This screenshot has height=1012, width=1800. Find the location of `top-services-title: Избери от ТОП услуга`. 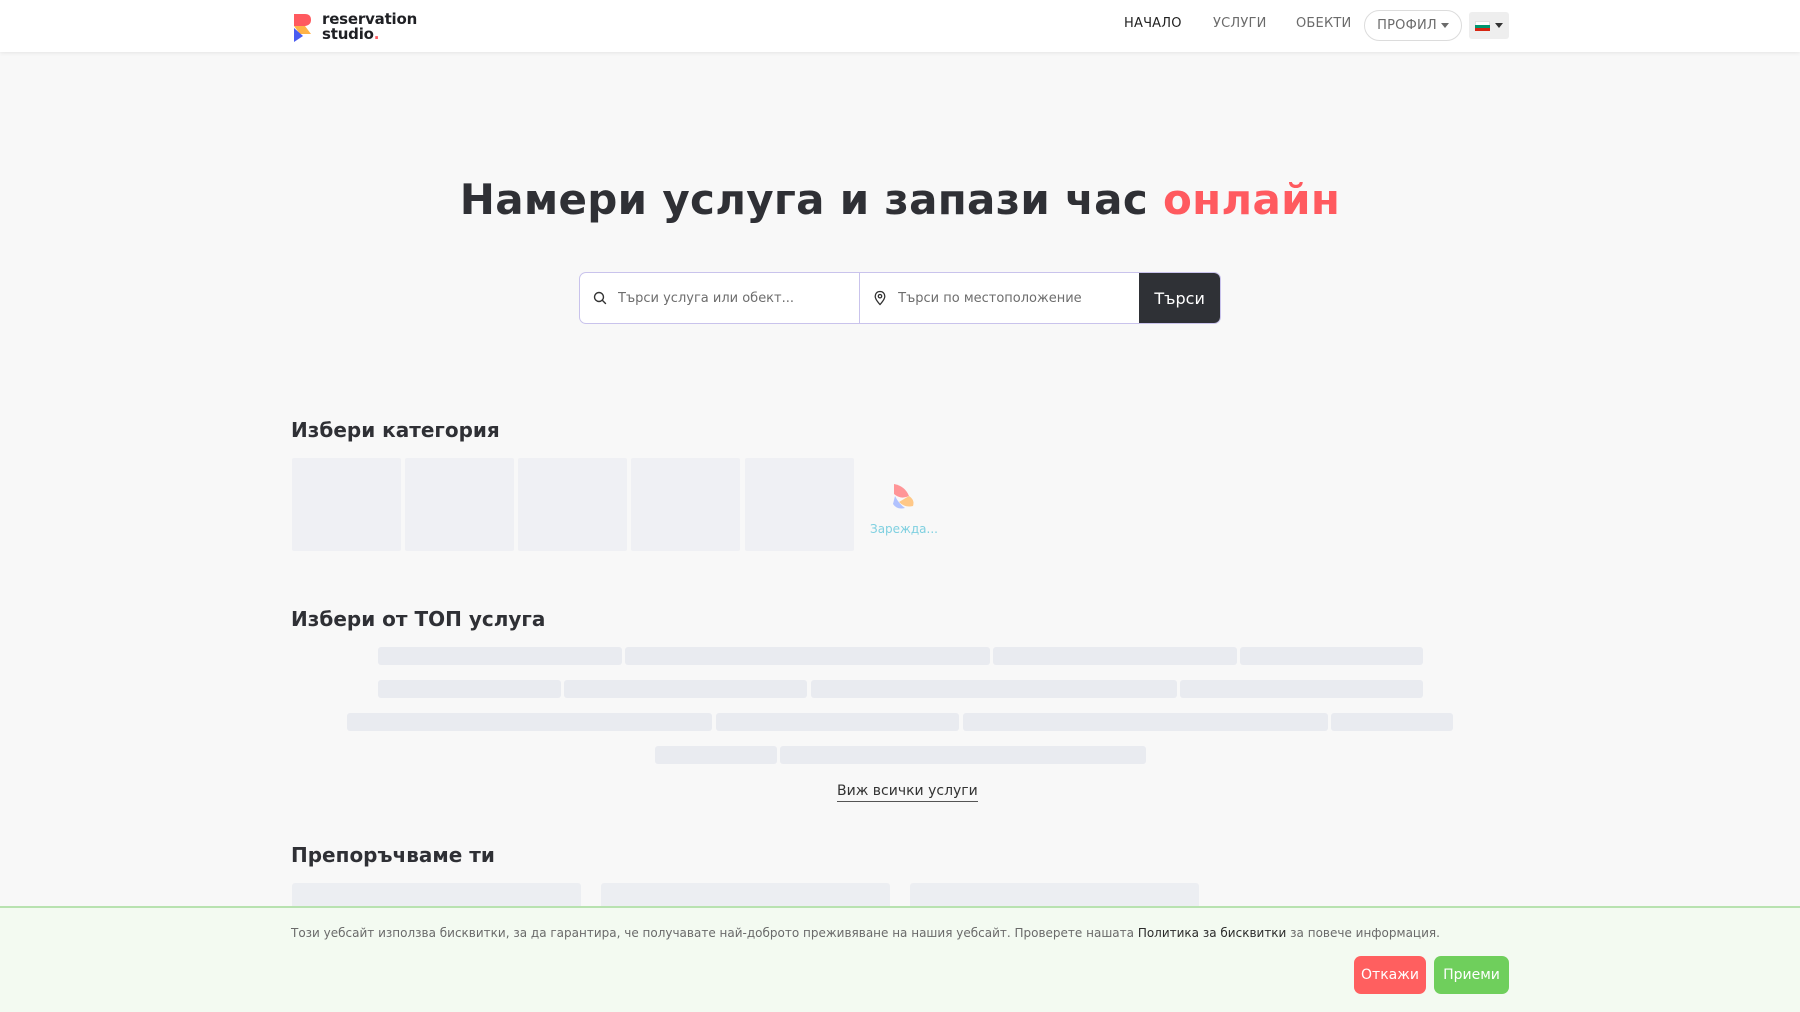

top-services-title: Избери от ТОП услуга is located at coordinates (418, 619).